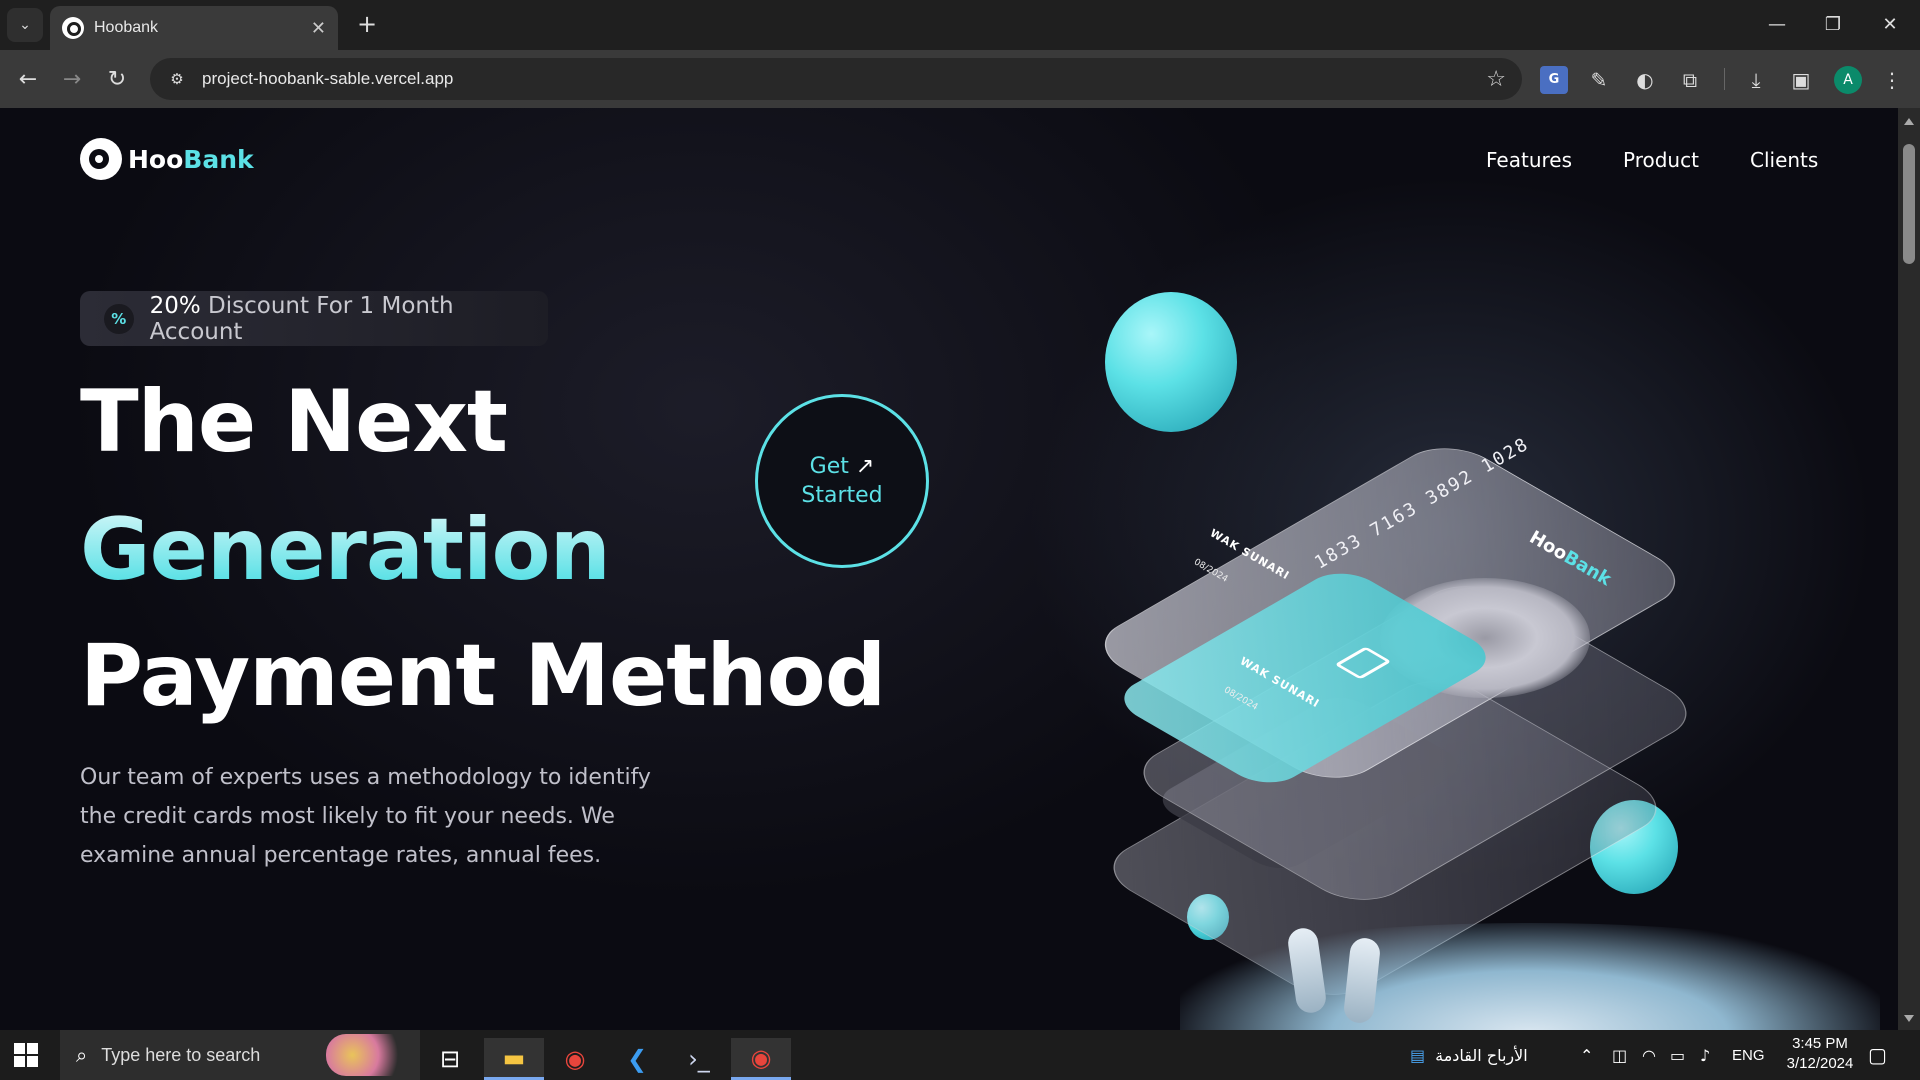  What do you see at coordinates (117, 80) in the screenshot?
I see `reload-icon: ↻` at bounding box center [117, 80].